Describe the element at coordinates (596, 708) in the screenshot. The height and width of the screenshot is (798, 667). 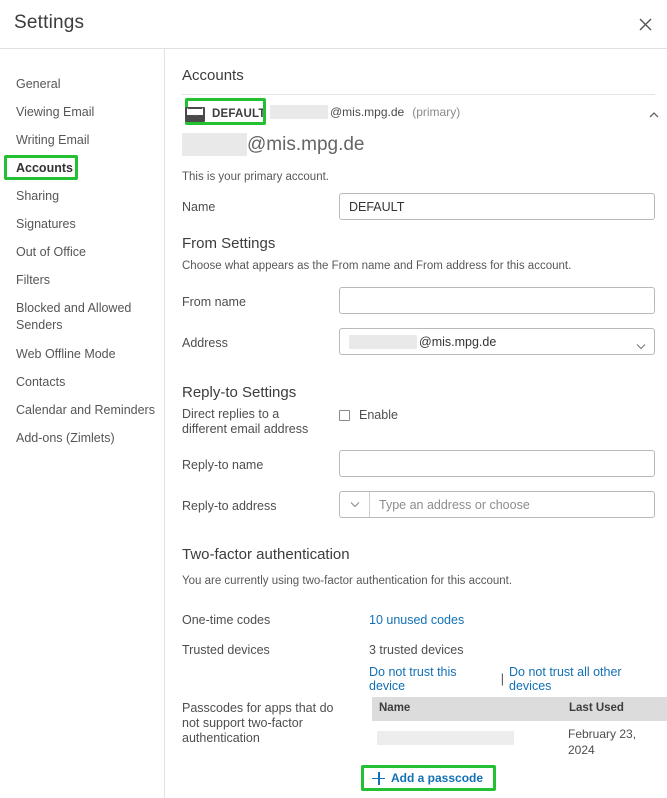
I see `column-header-last-used: Last Used` at that location.